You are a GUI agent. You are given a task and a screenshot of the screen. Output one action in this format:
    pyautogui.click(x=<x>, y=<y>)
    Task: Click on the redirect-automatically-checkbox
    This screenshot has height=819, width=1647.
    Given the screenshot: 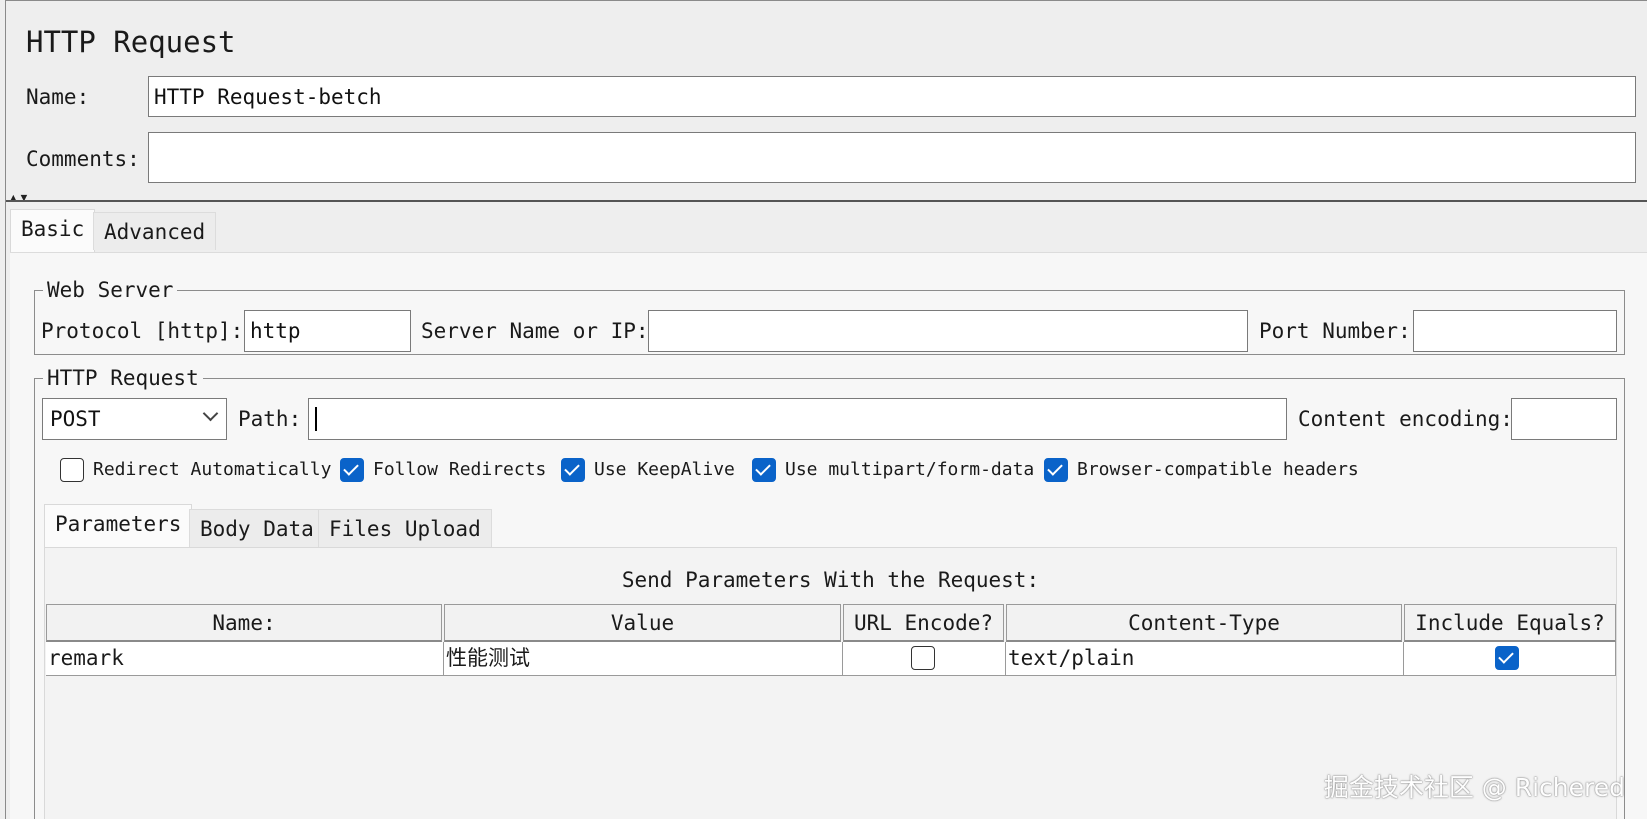 What is the action you would take?
    pyautogui.click(x=72, y=470)
    